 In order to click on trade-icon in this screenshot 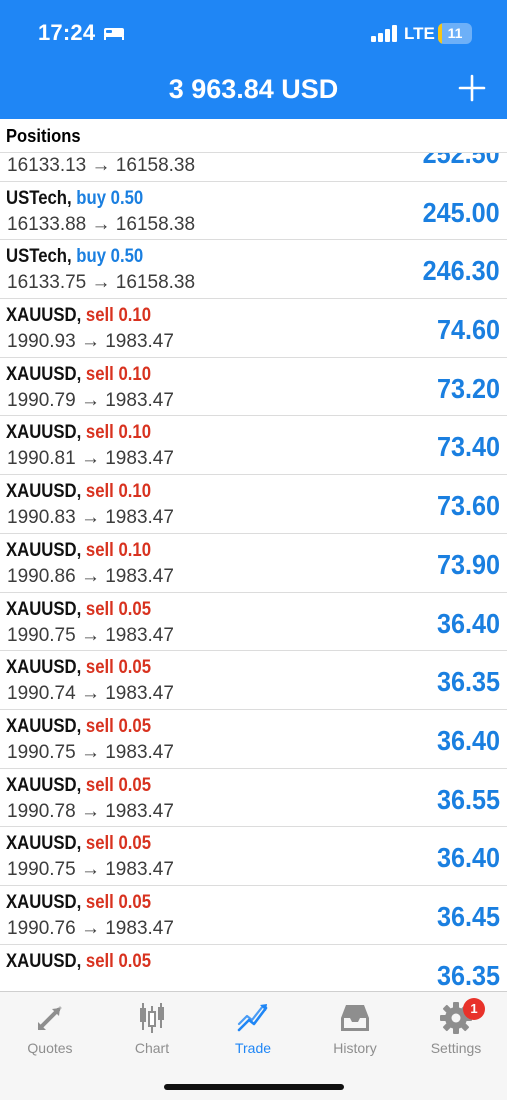, I will do `click(252, 1018)`.